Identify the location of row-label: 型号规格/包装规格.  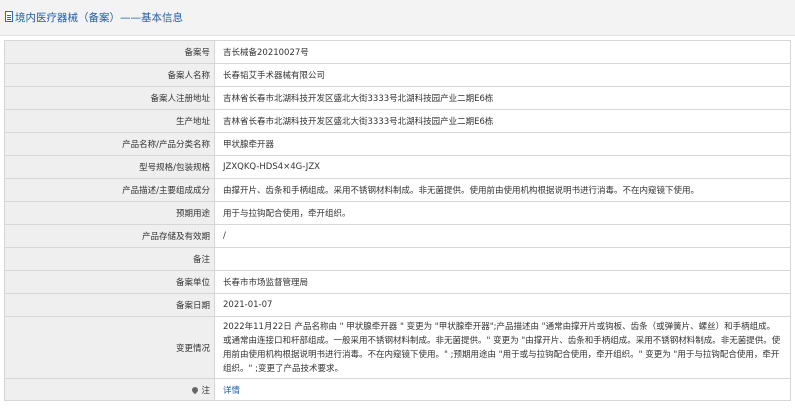
(109, 167).